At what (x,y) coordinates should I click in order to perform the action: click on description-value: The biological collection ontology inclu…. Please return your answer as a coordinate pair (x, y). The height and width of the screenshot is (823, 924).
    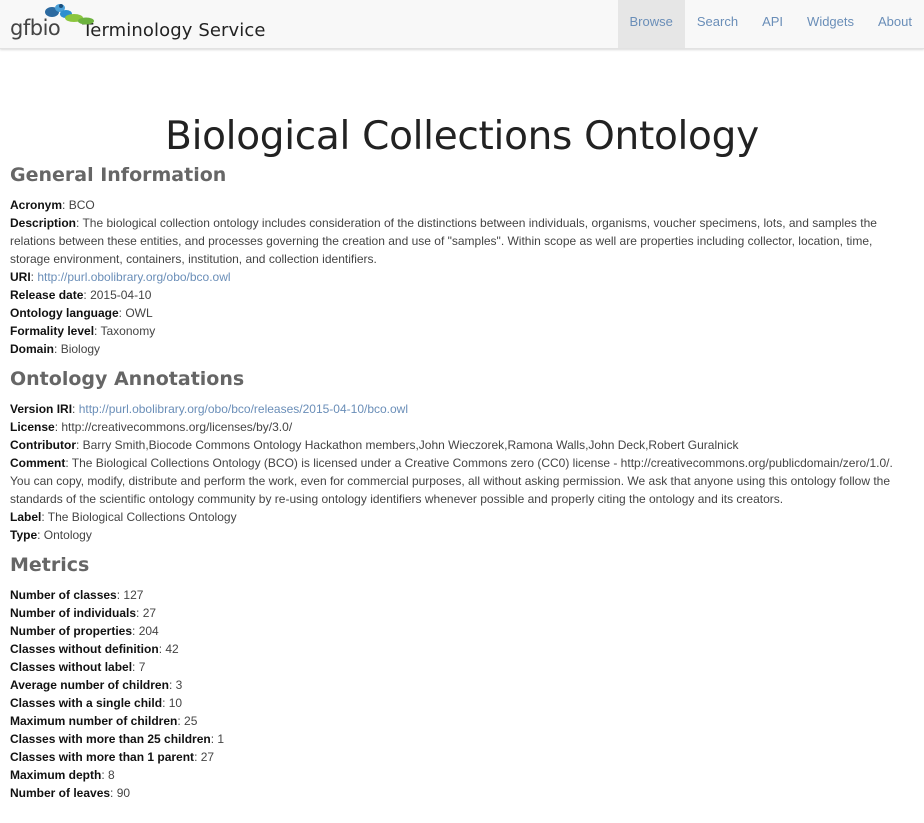
    Looking at the image, I should click on (443, 241).